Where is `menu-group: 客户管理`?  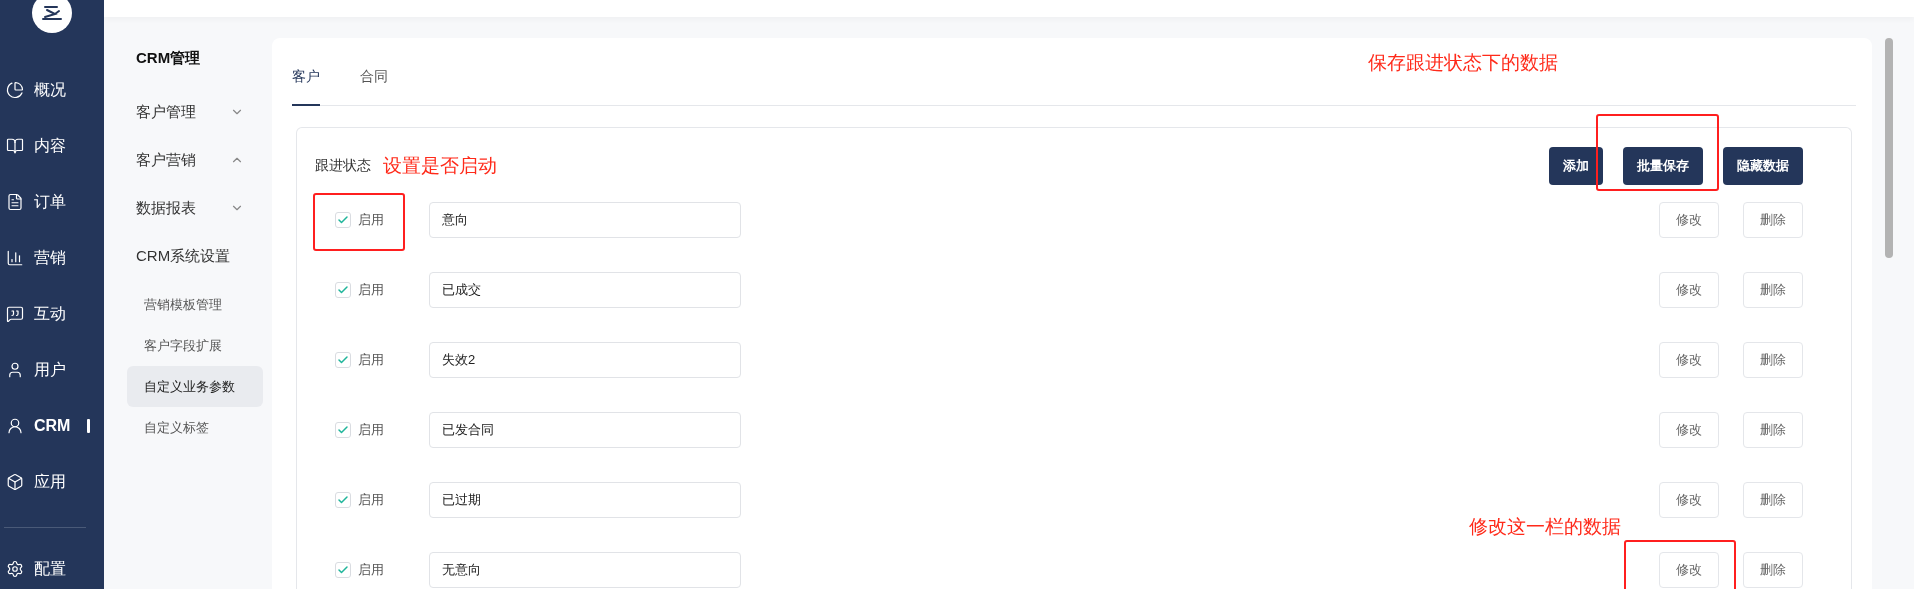 menu-group: 客户管理 is located at coordinates (188, 112).